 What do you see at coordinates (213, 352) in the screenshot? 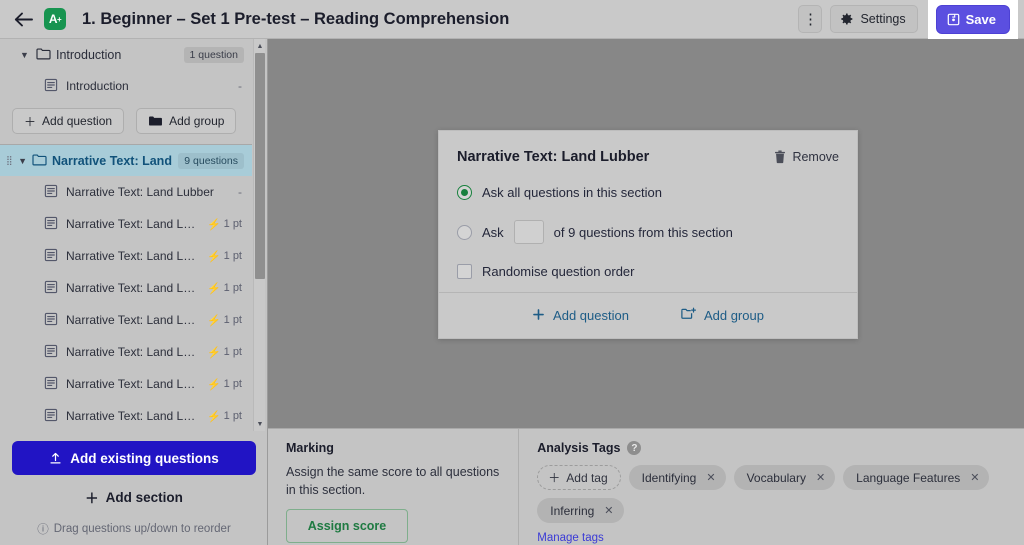
I see `bolt-icon: ⚡` at bounding box center [213, 352].